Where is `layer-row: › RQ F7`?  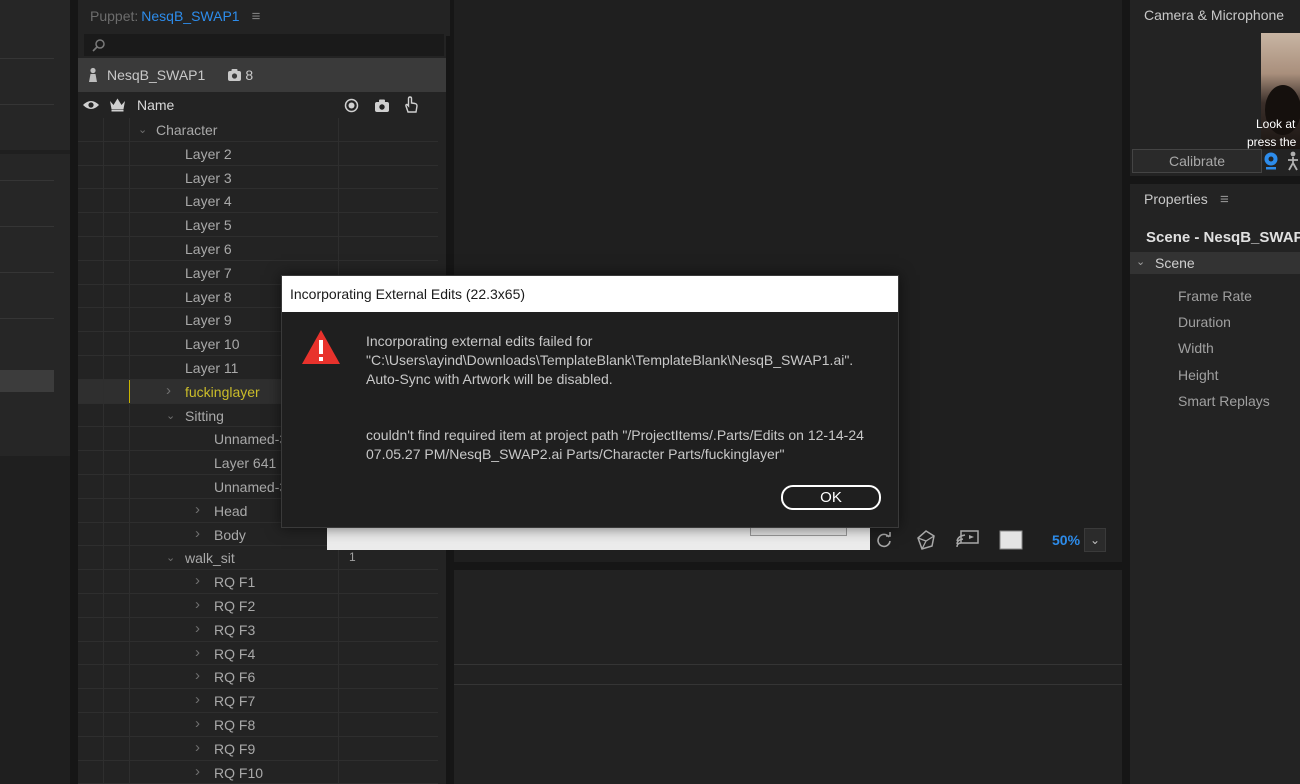 layer-row: › RQ F7 is located at coordinates (258, 701).